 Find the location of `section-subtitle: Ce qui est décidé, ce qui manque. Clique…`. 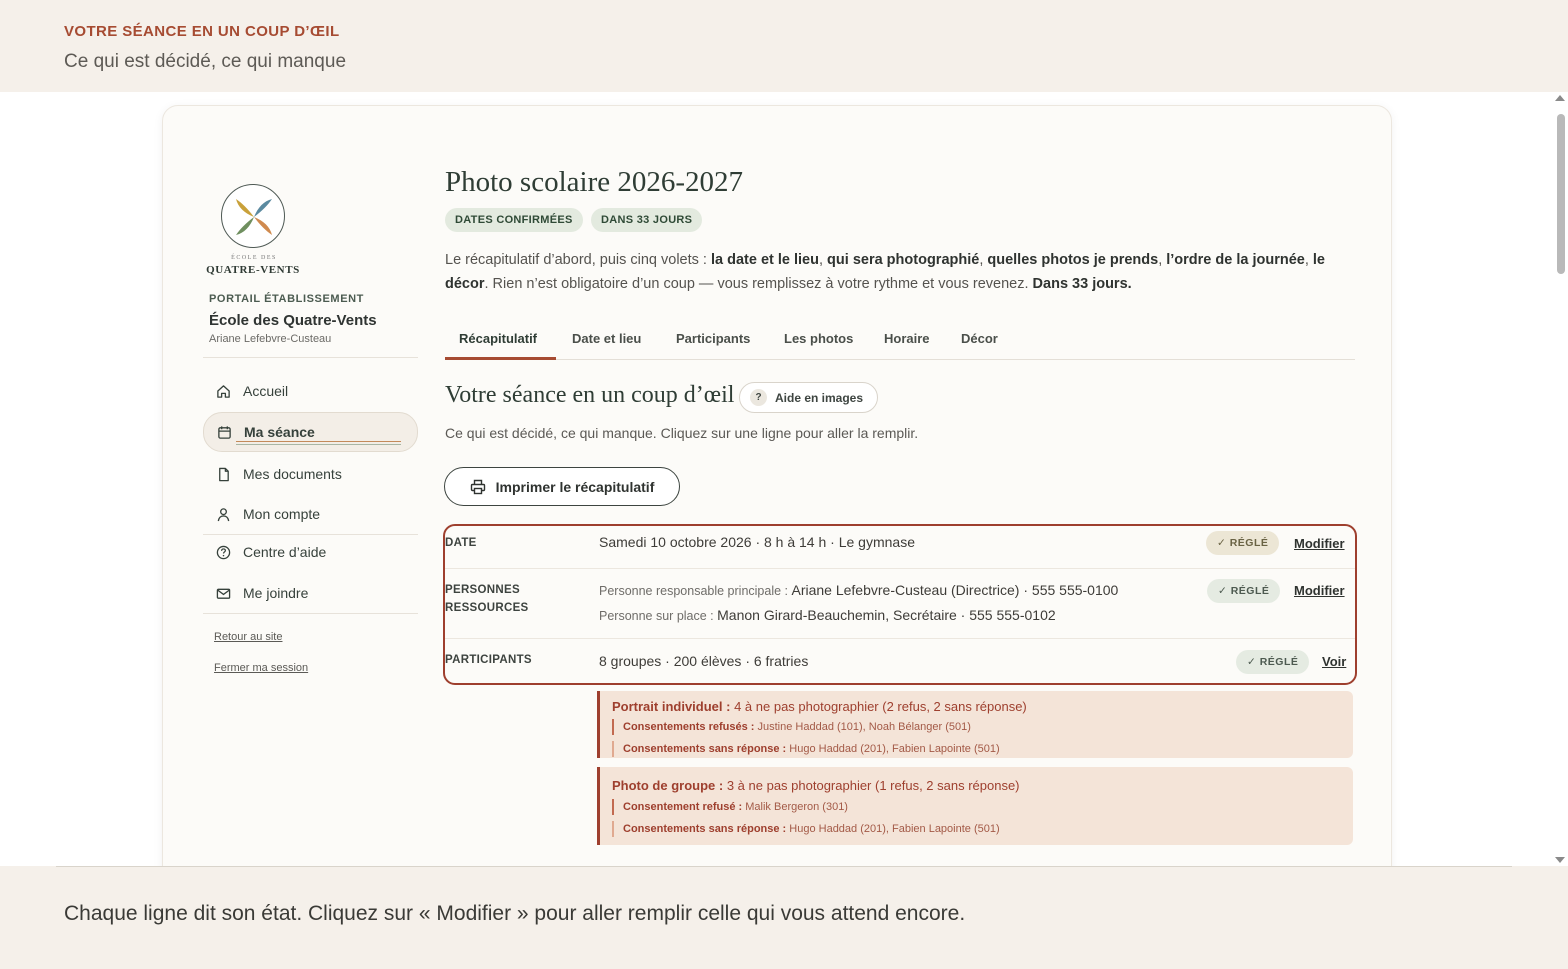

section-subtitle: Ce qui est décidé, ce qui manque. Clique… is located at coordinates (682, 433).